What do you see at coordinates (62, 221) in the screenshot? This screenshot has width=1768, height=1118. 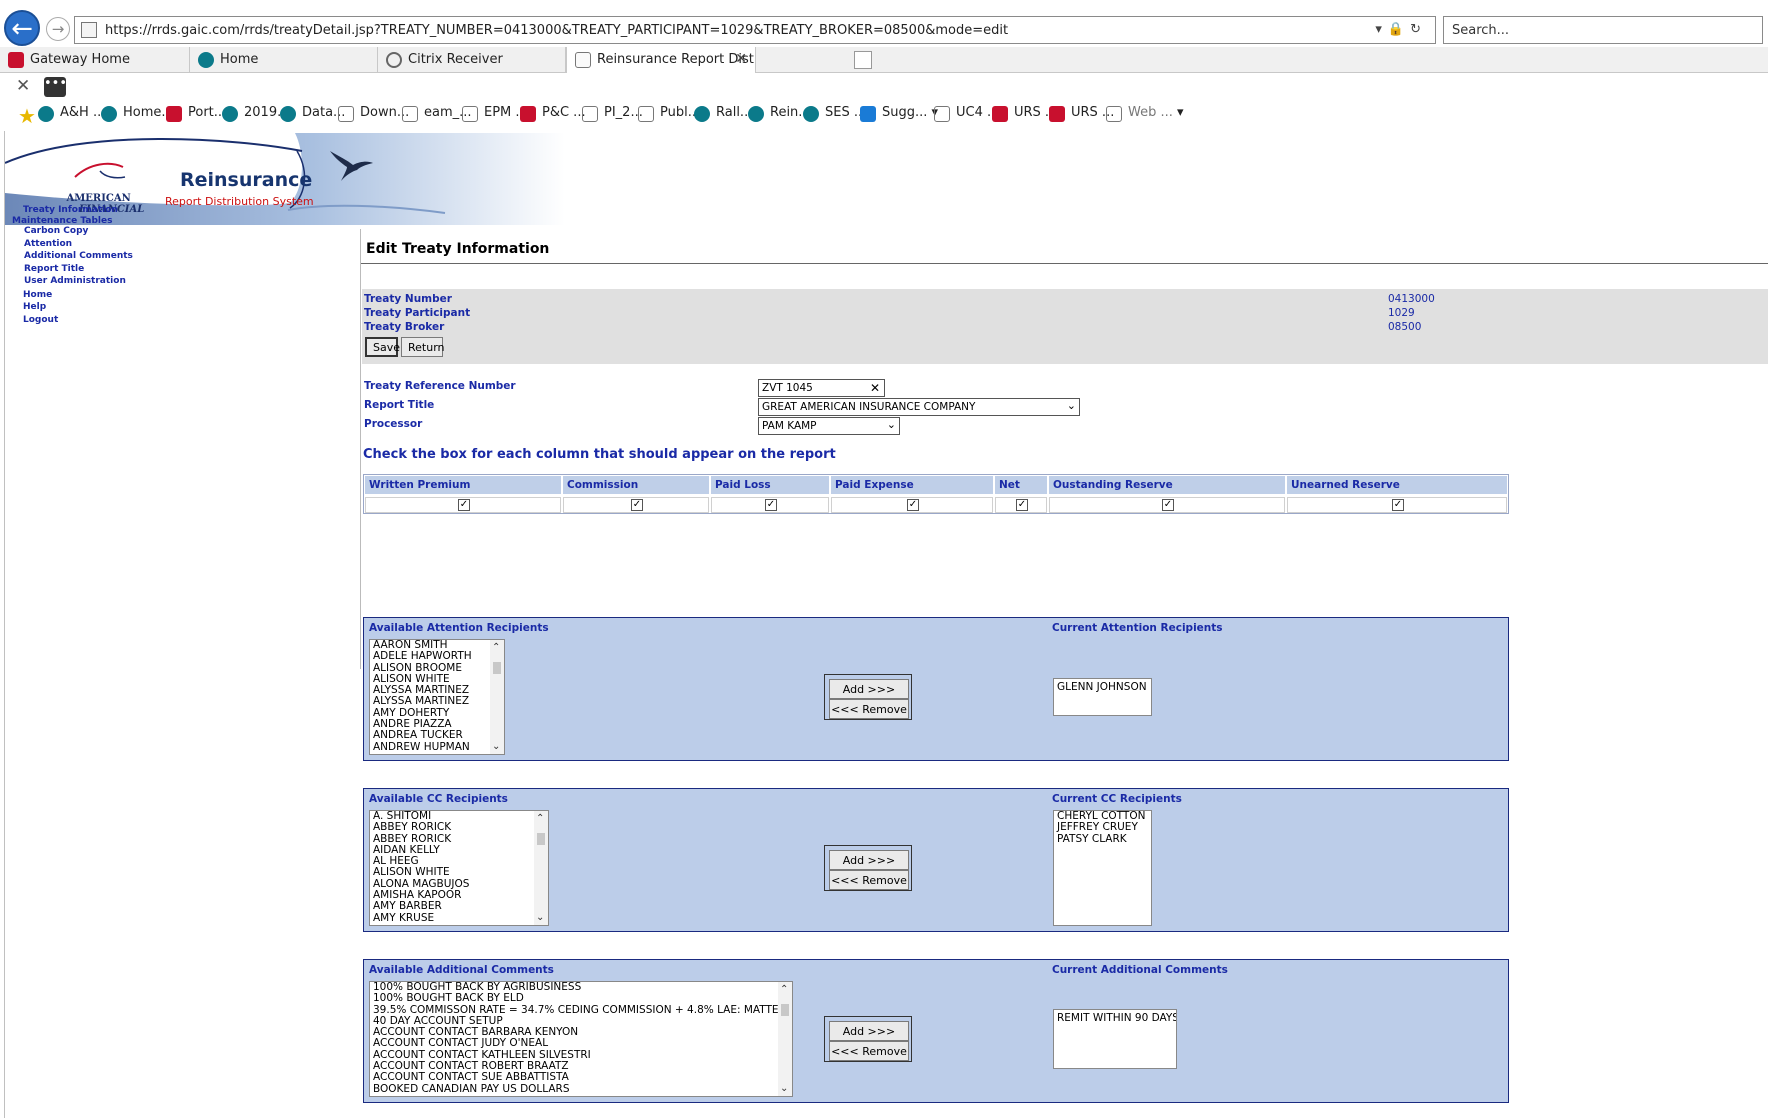 I see `nav-maintenance-tables: Maintenance Tables` at bounding box center [62, 221].